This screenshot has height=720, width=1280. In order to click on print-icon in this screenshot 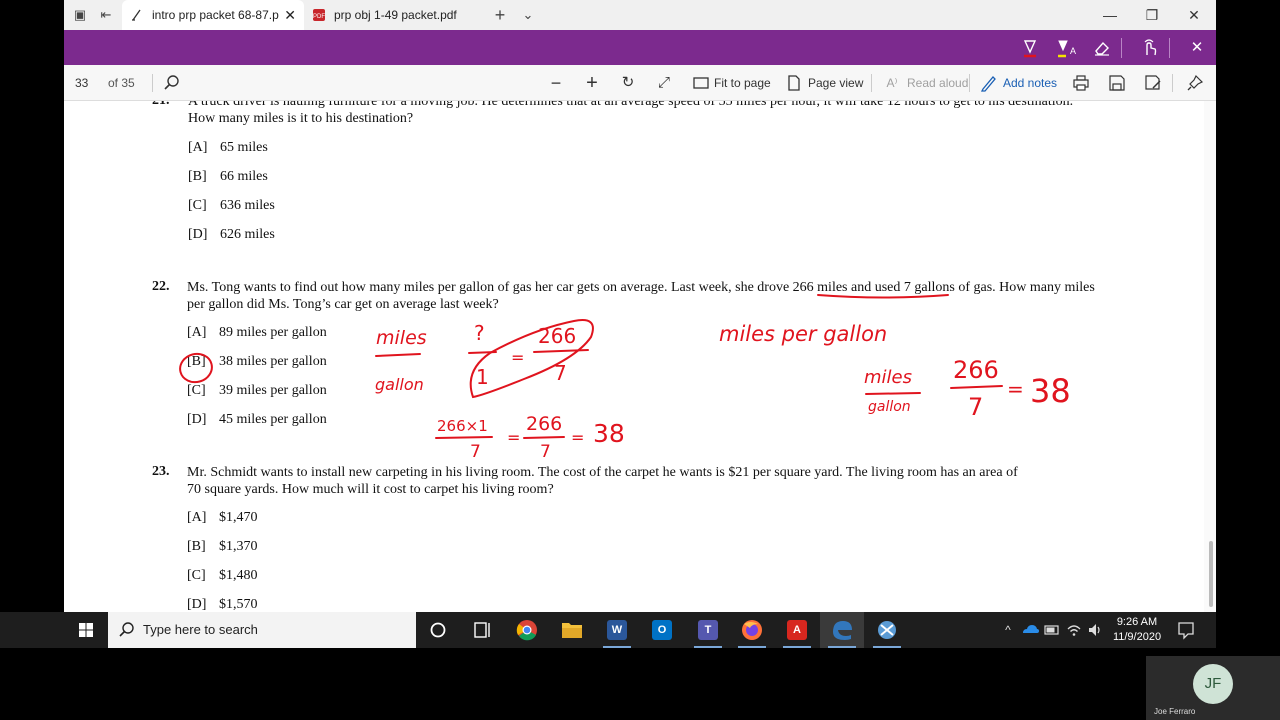, I will do `click(1081, 83)`.